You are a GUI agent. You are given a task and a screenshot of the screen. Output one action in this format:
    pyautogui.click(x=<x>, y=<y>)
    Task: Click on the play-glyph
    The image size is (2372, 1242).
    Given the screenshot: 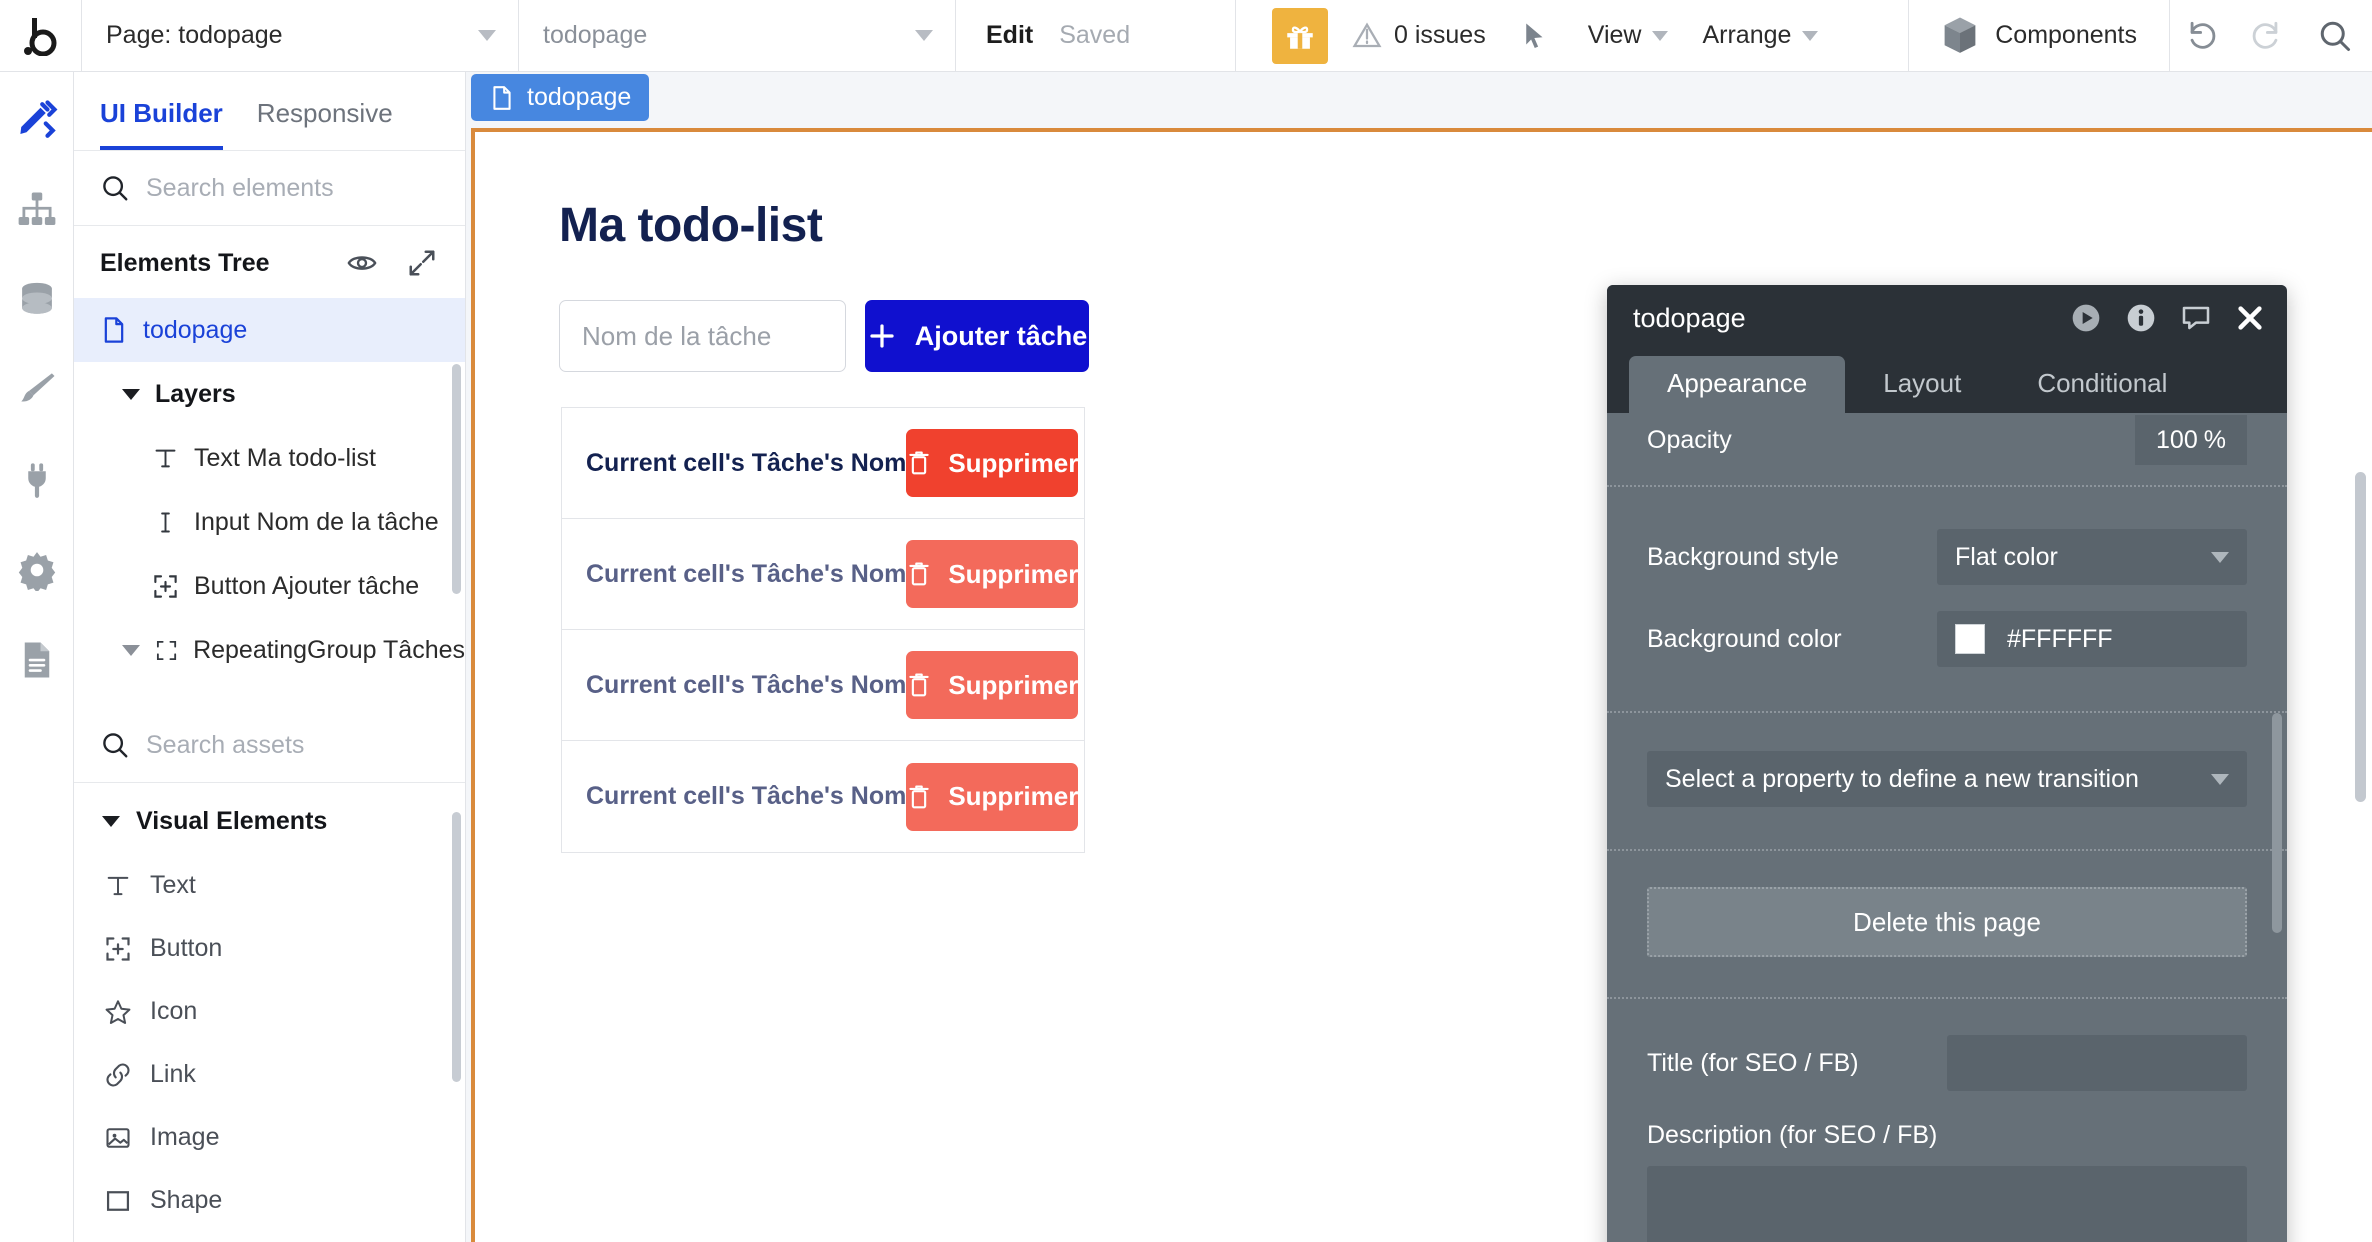 What is the action you would take?
    pyautogui.click(x=2086, y=318)
    